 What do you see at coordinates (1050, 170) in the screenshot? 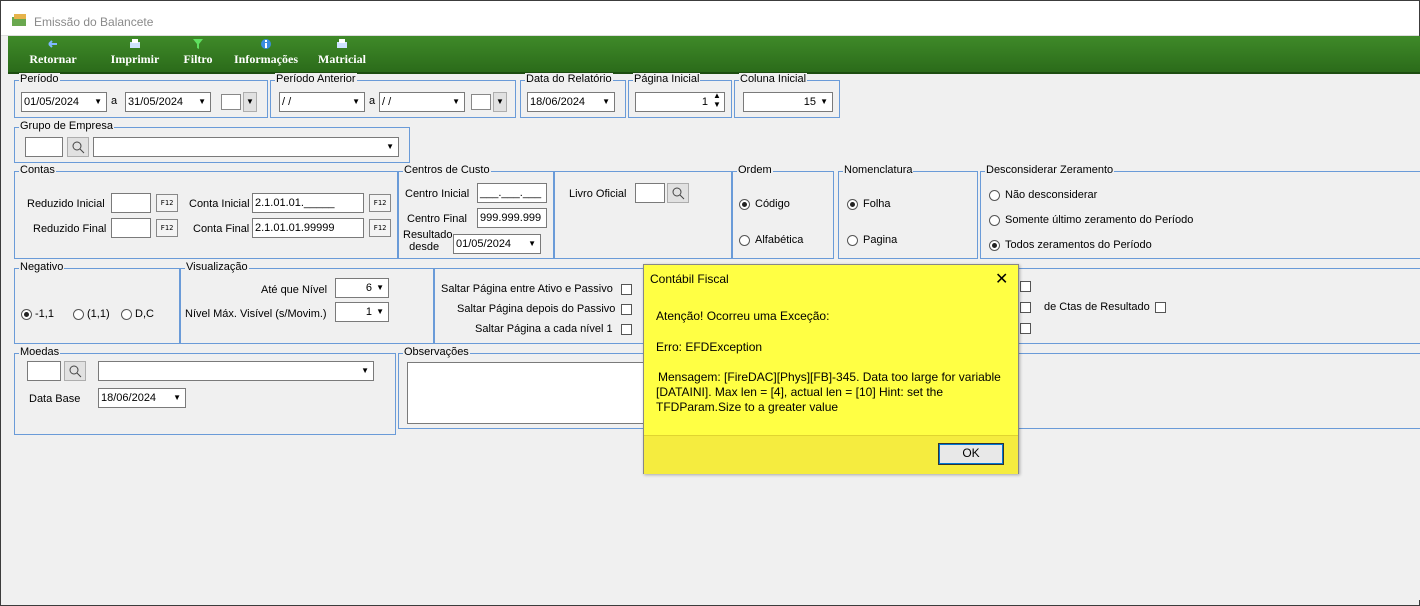
I see `zeramento-label: Desconsiderar Zeramento` at bounding box center [1050, 170].